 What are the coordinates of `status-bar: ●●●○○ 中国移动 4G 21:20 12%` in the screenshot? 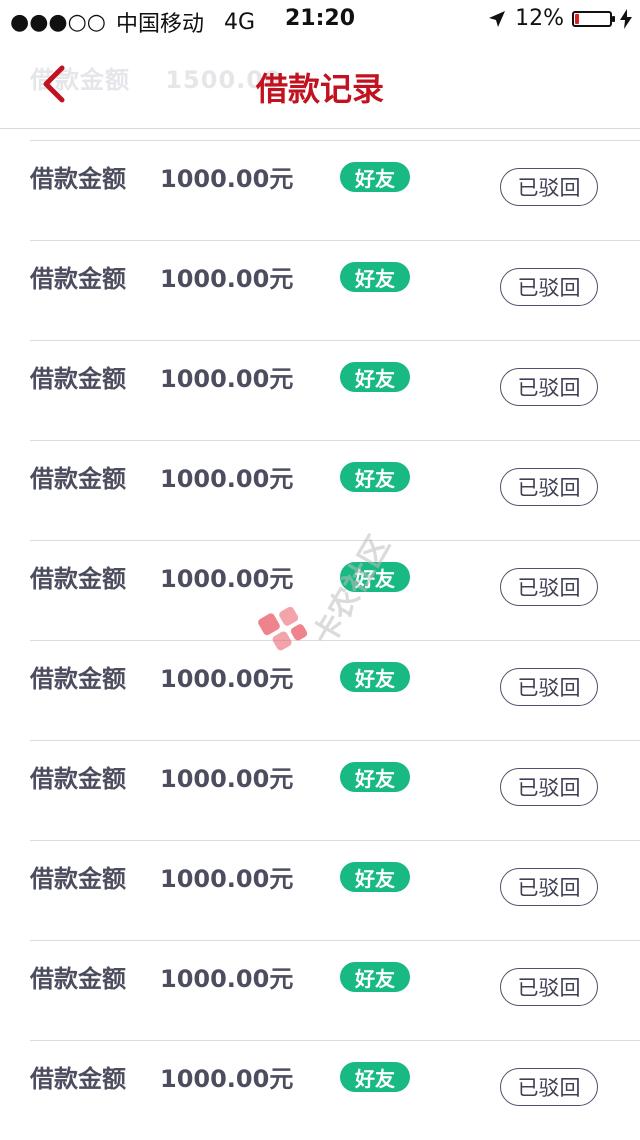 It's located at (320, 20).